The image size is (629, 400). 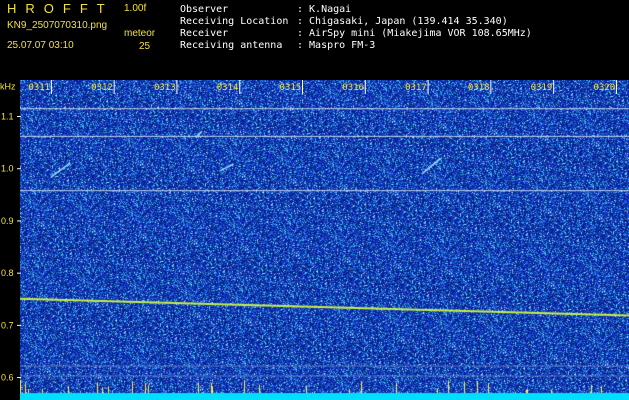 I want to click on x-tick-label: 0320, so click(x=604, y=88).